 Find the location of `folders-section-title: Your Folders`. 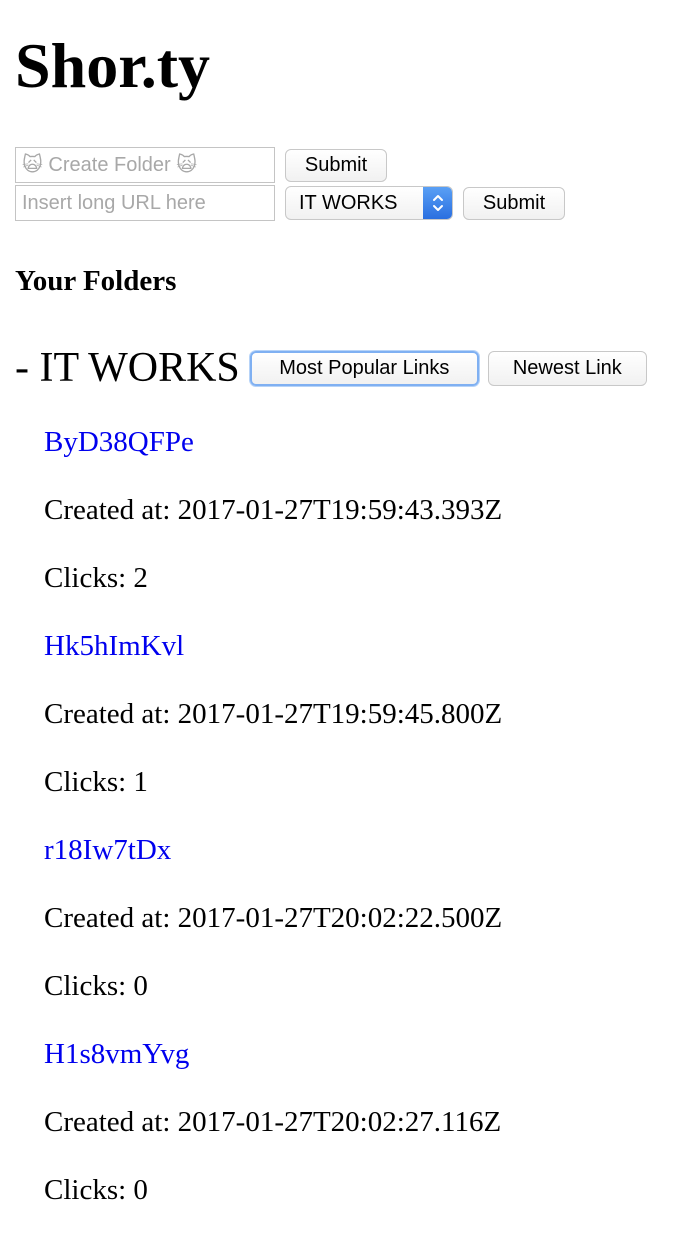

folders-section-title: Your Folders is located at coordinates (96, 281).